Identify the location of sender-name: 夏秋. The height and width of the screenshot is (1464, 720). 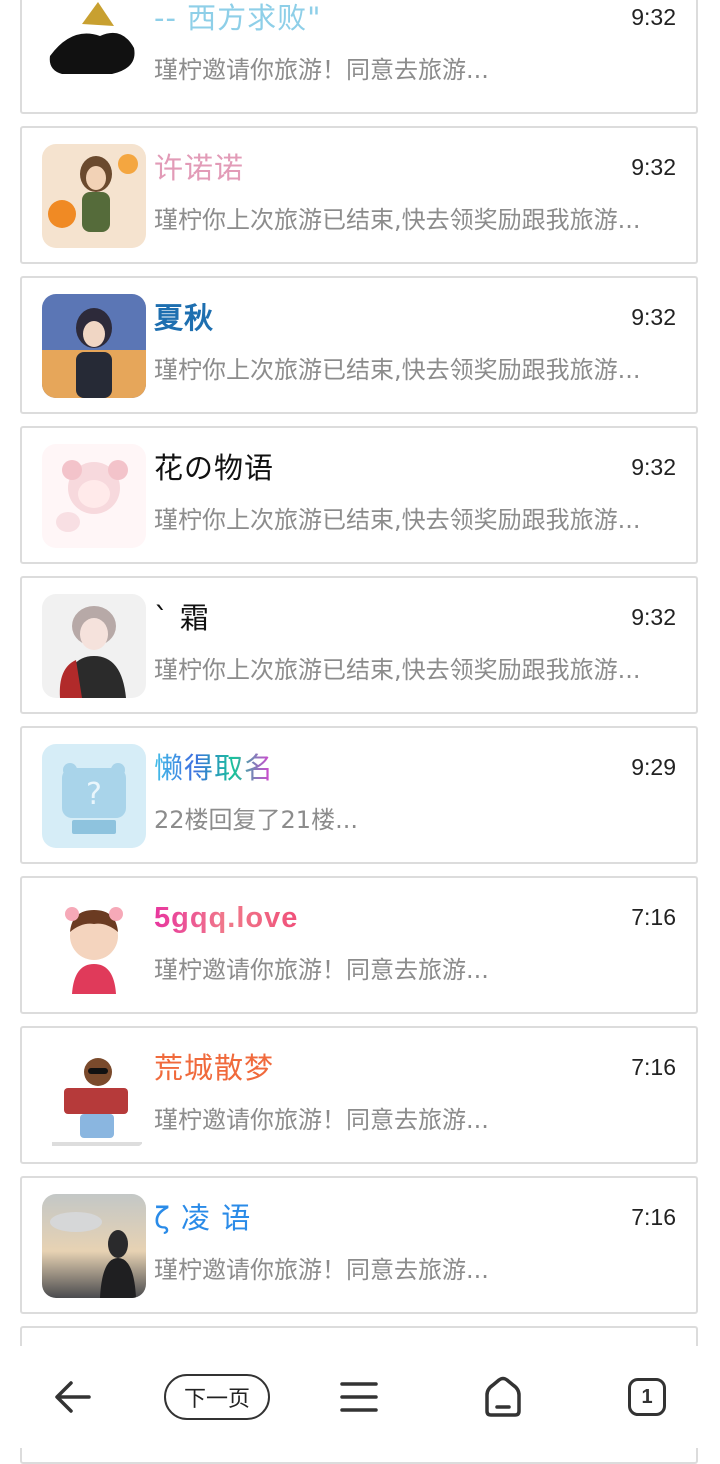
(184, 318).